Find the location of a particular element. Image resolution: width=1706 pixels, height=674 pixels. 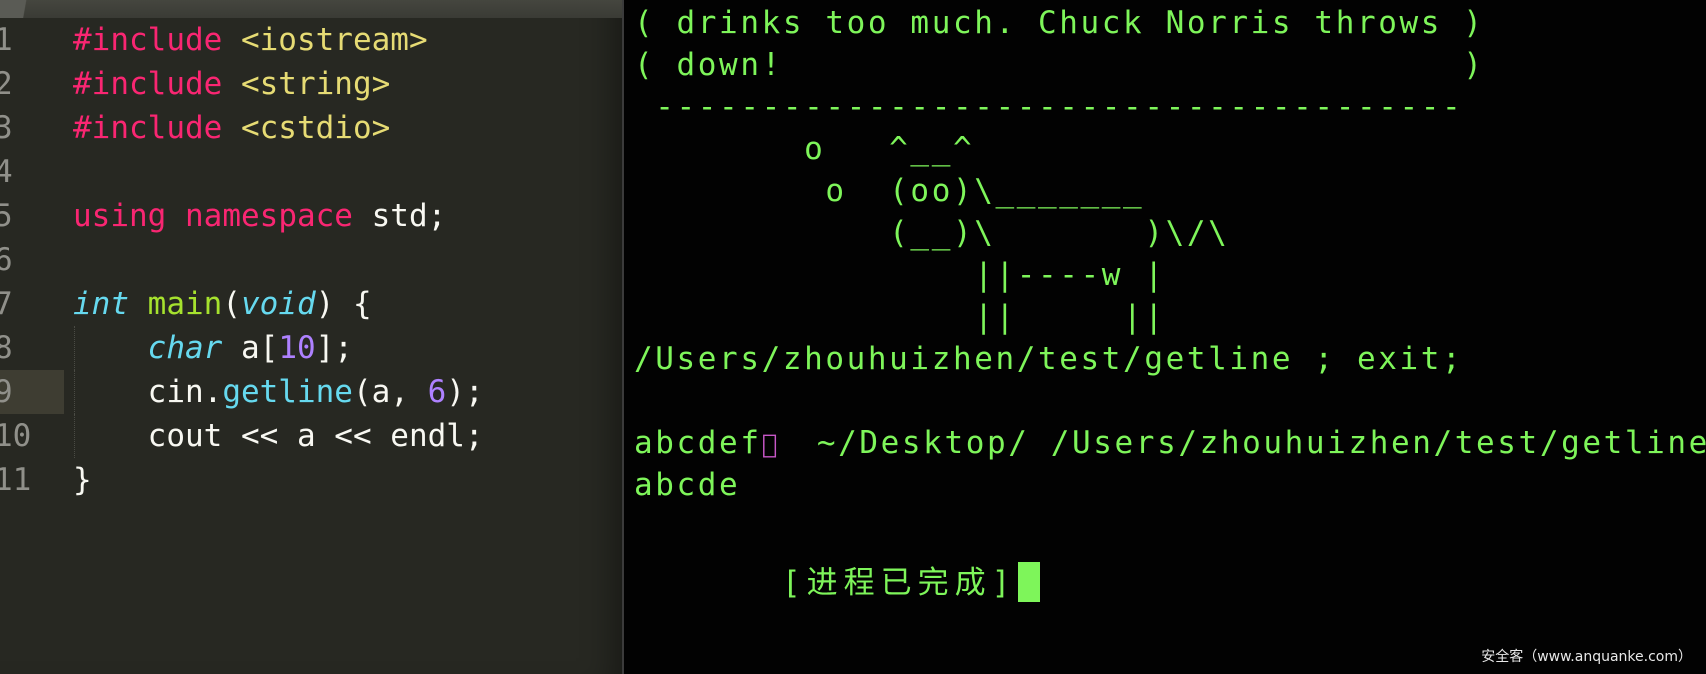

code-token: <iostream> is located at coordinates (334, 40).